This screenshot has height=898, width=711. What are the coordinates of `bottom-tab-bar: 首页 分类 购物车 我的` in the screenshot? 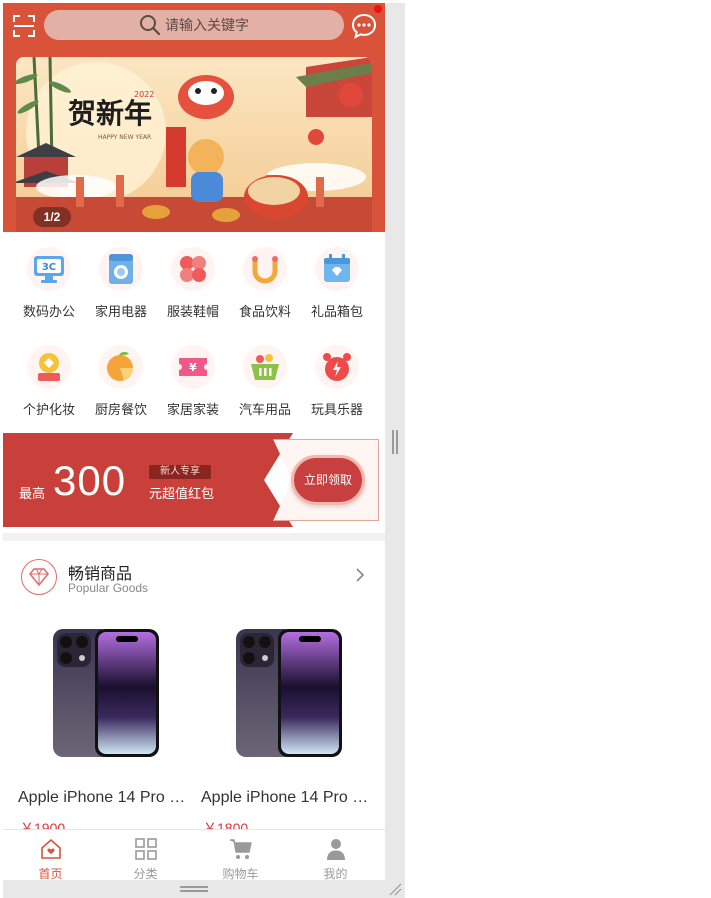 It's located at (194, 854).